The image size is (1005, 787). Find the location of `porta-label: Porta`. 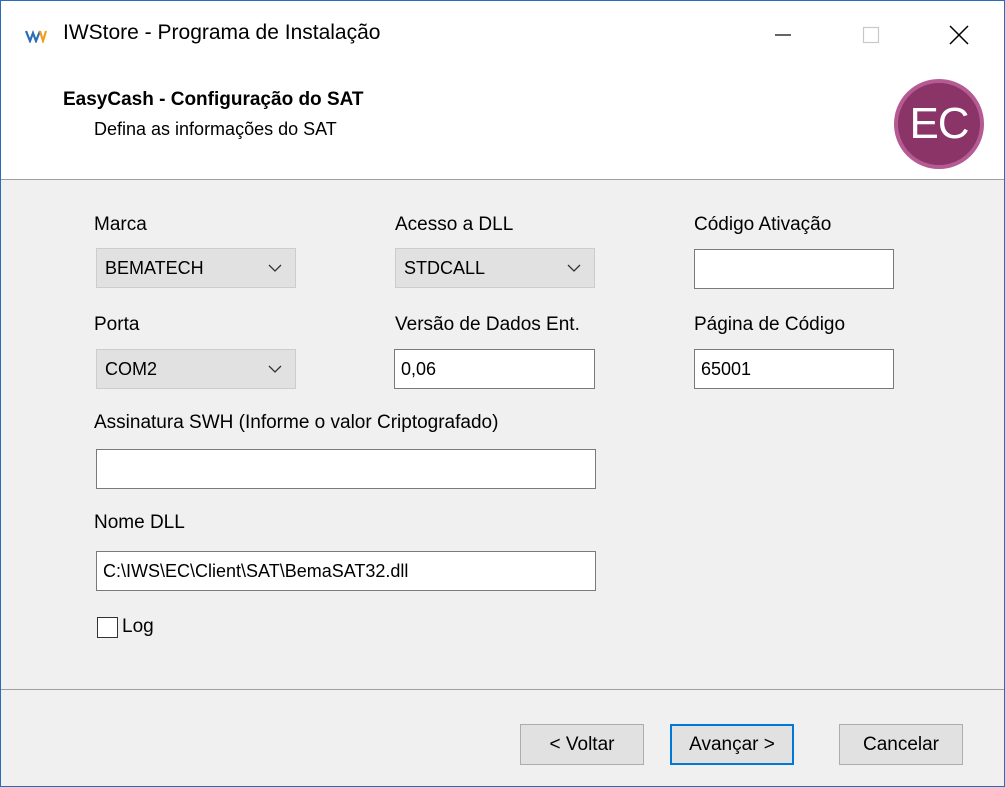

porta-label: Porta is located at coordinates (117, 324).